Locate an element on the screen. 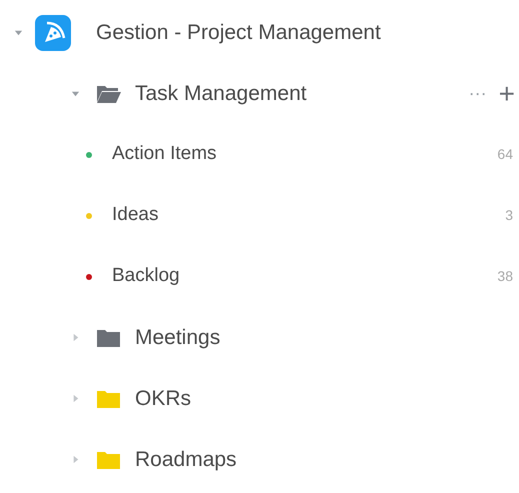 This screenshot has height=493, width=519. app-logo-icon is located at coordinates (53, 32).